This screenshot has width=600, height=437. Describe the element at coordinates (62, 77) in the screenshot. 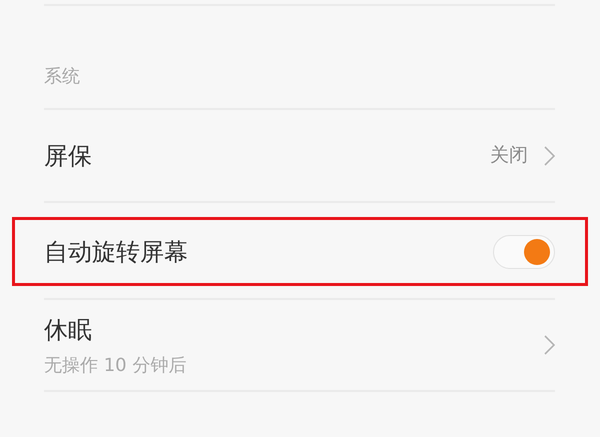

I see `section-header: 系统` at that location.